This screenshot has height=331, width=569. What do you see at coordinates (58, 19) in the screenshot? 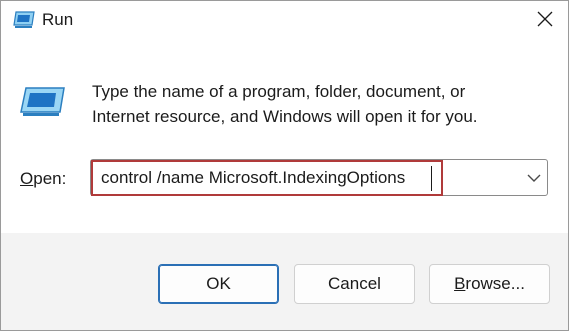
I see `window-title: Run` at bounding box center [58, 19].